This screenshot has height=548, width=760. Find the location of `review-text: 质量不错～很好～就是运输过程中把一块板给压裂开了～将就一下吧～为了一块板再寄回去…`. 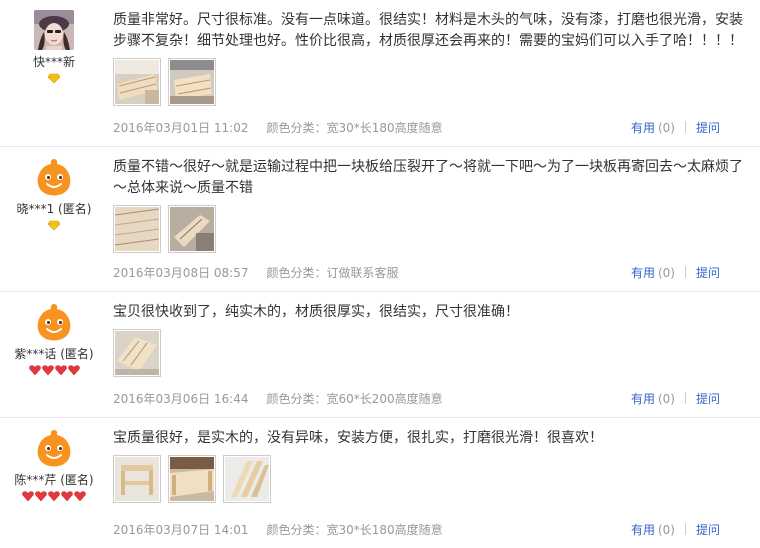

review-text: 质量不错～很好～就是运输过程中把一块板给压裂开了～将就一下吧～为了一块板再寄回去… is located at coordinates (428, 177).